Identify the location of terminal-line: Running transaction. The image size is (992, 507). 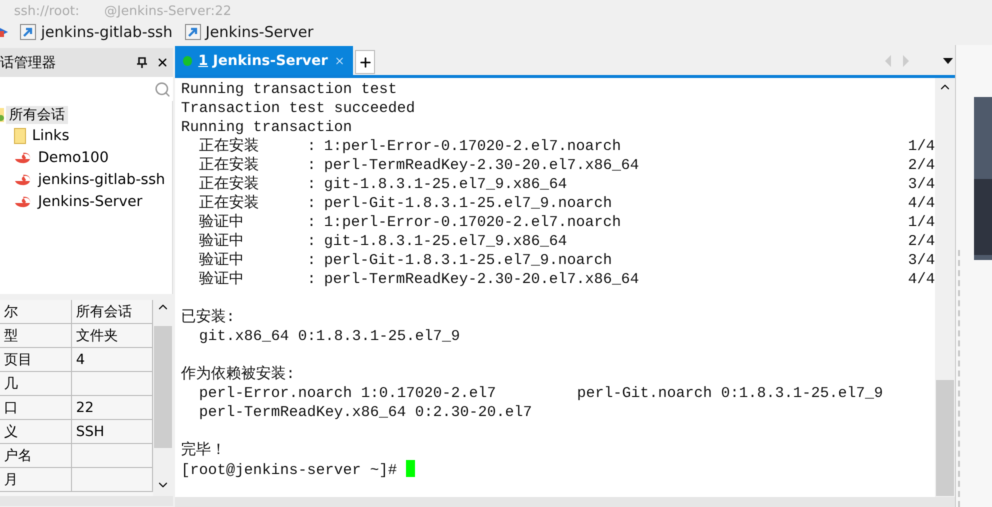
(267, 127).